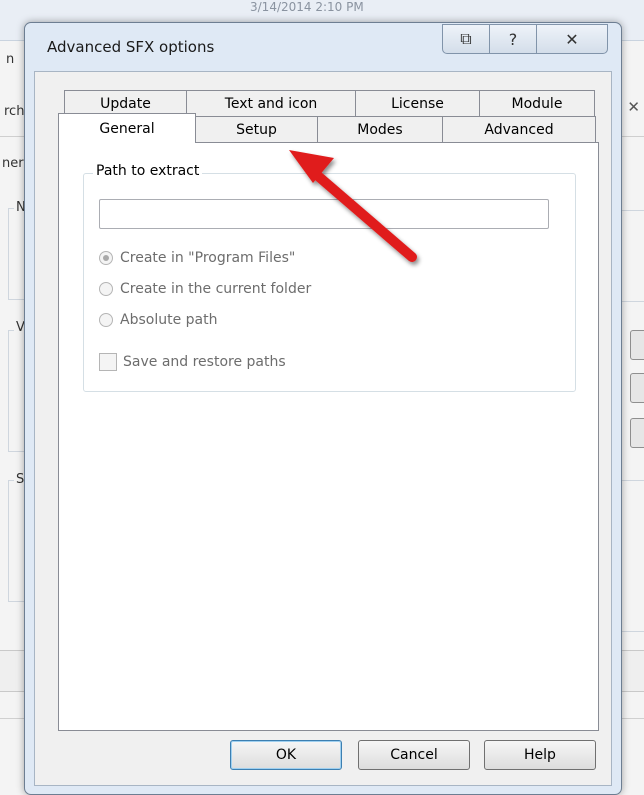 The width and height of the screenshot is (644, 795). What do you see at coordinates (519, 129) in the screenshot?
I see `tab-advanced: Advanced` at bounding box center [519, 129].